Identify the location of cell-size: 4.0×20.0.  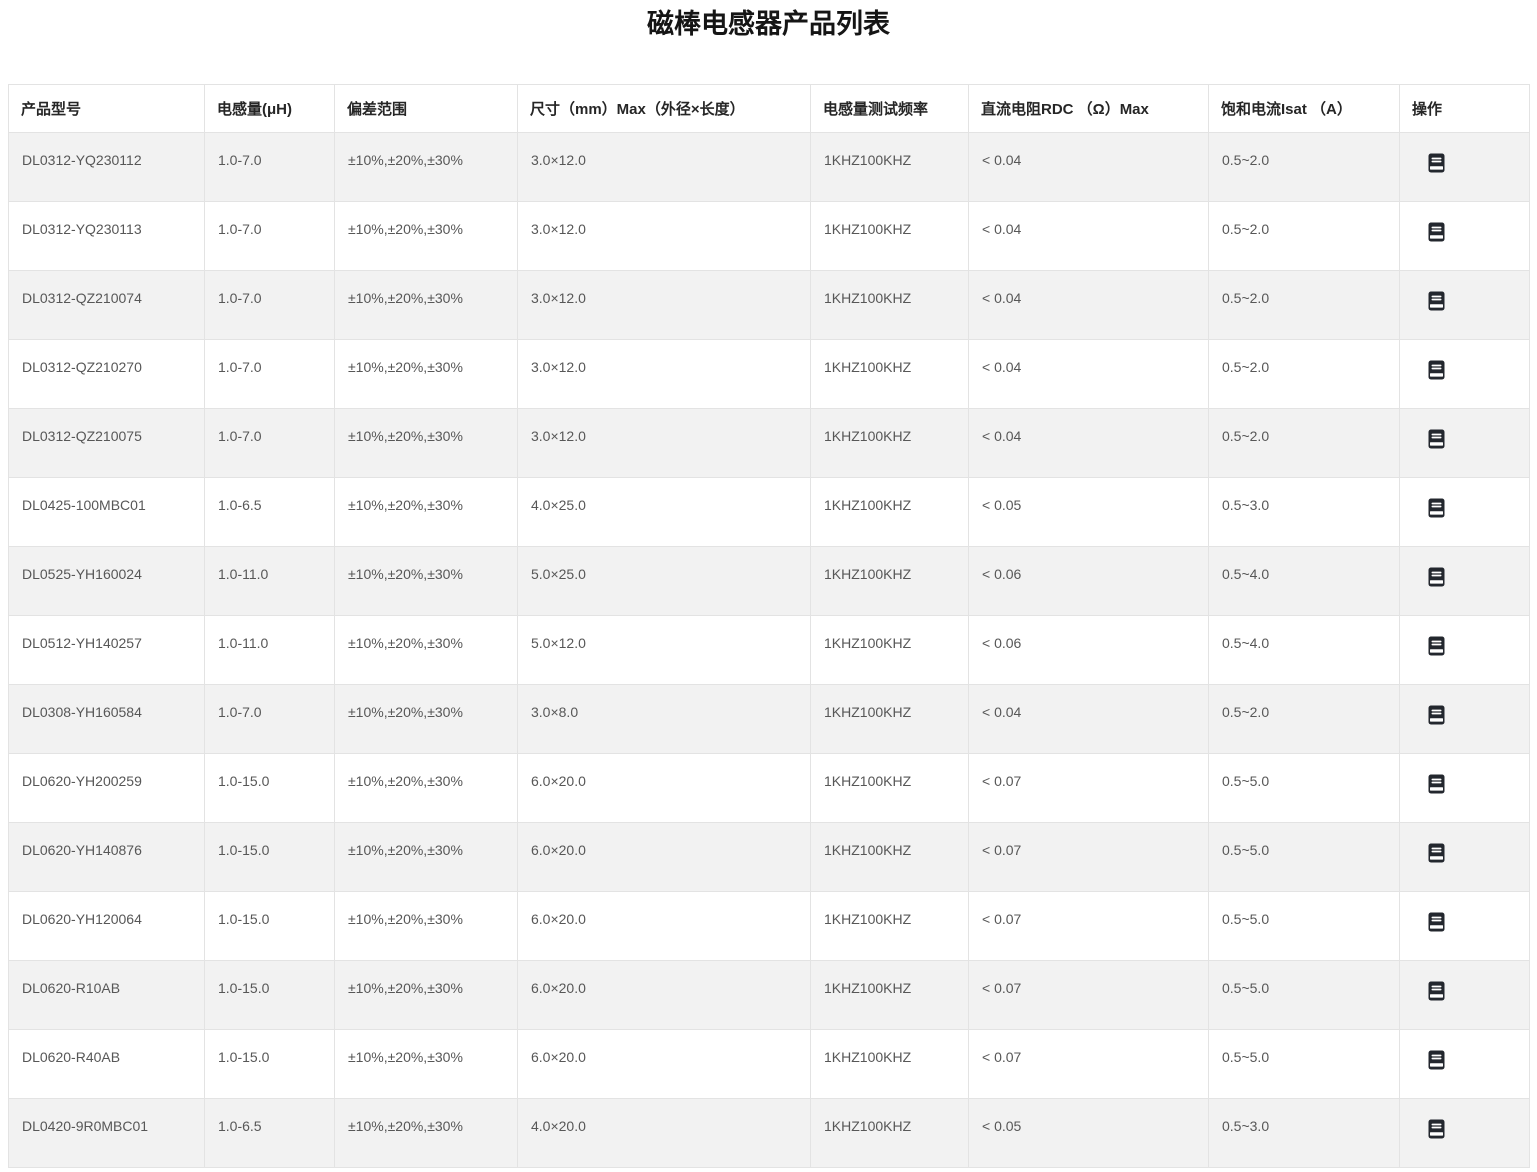
(664, 1133).